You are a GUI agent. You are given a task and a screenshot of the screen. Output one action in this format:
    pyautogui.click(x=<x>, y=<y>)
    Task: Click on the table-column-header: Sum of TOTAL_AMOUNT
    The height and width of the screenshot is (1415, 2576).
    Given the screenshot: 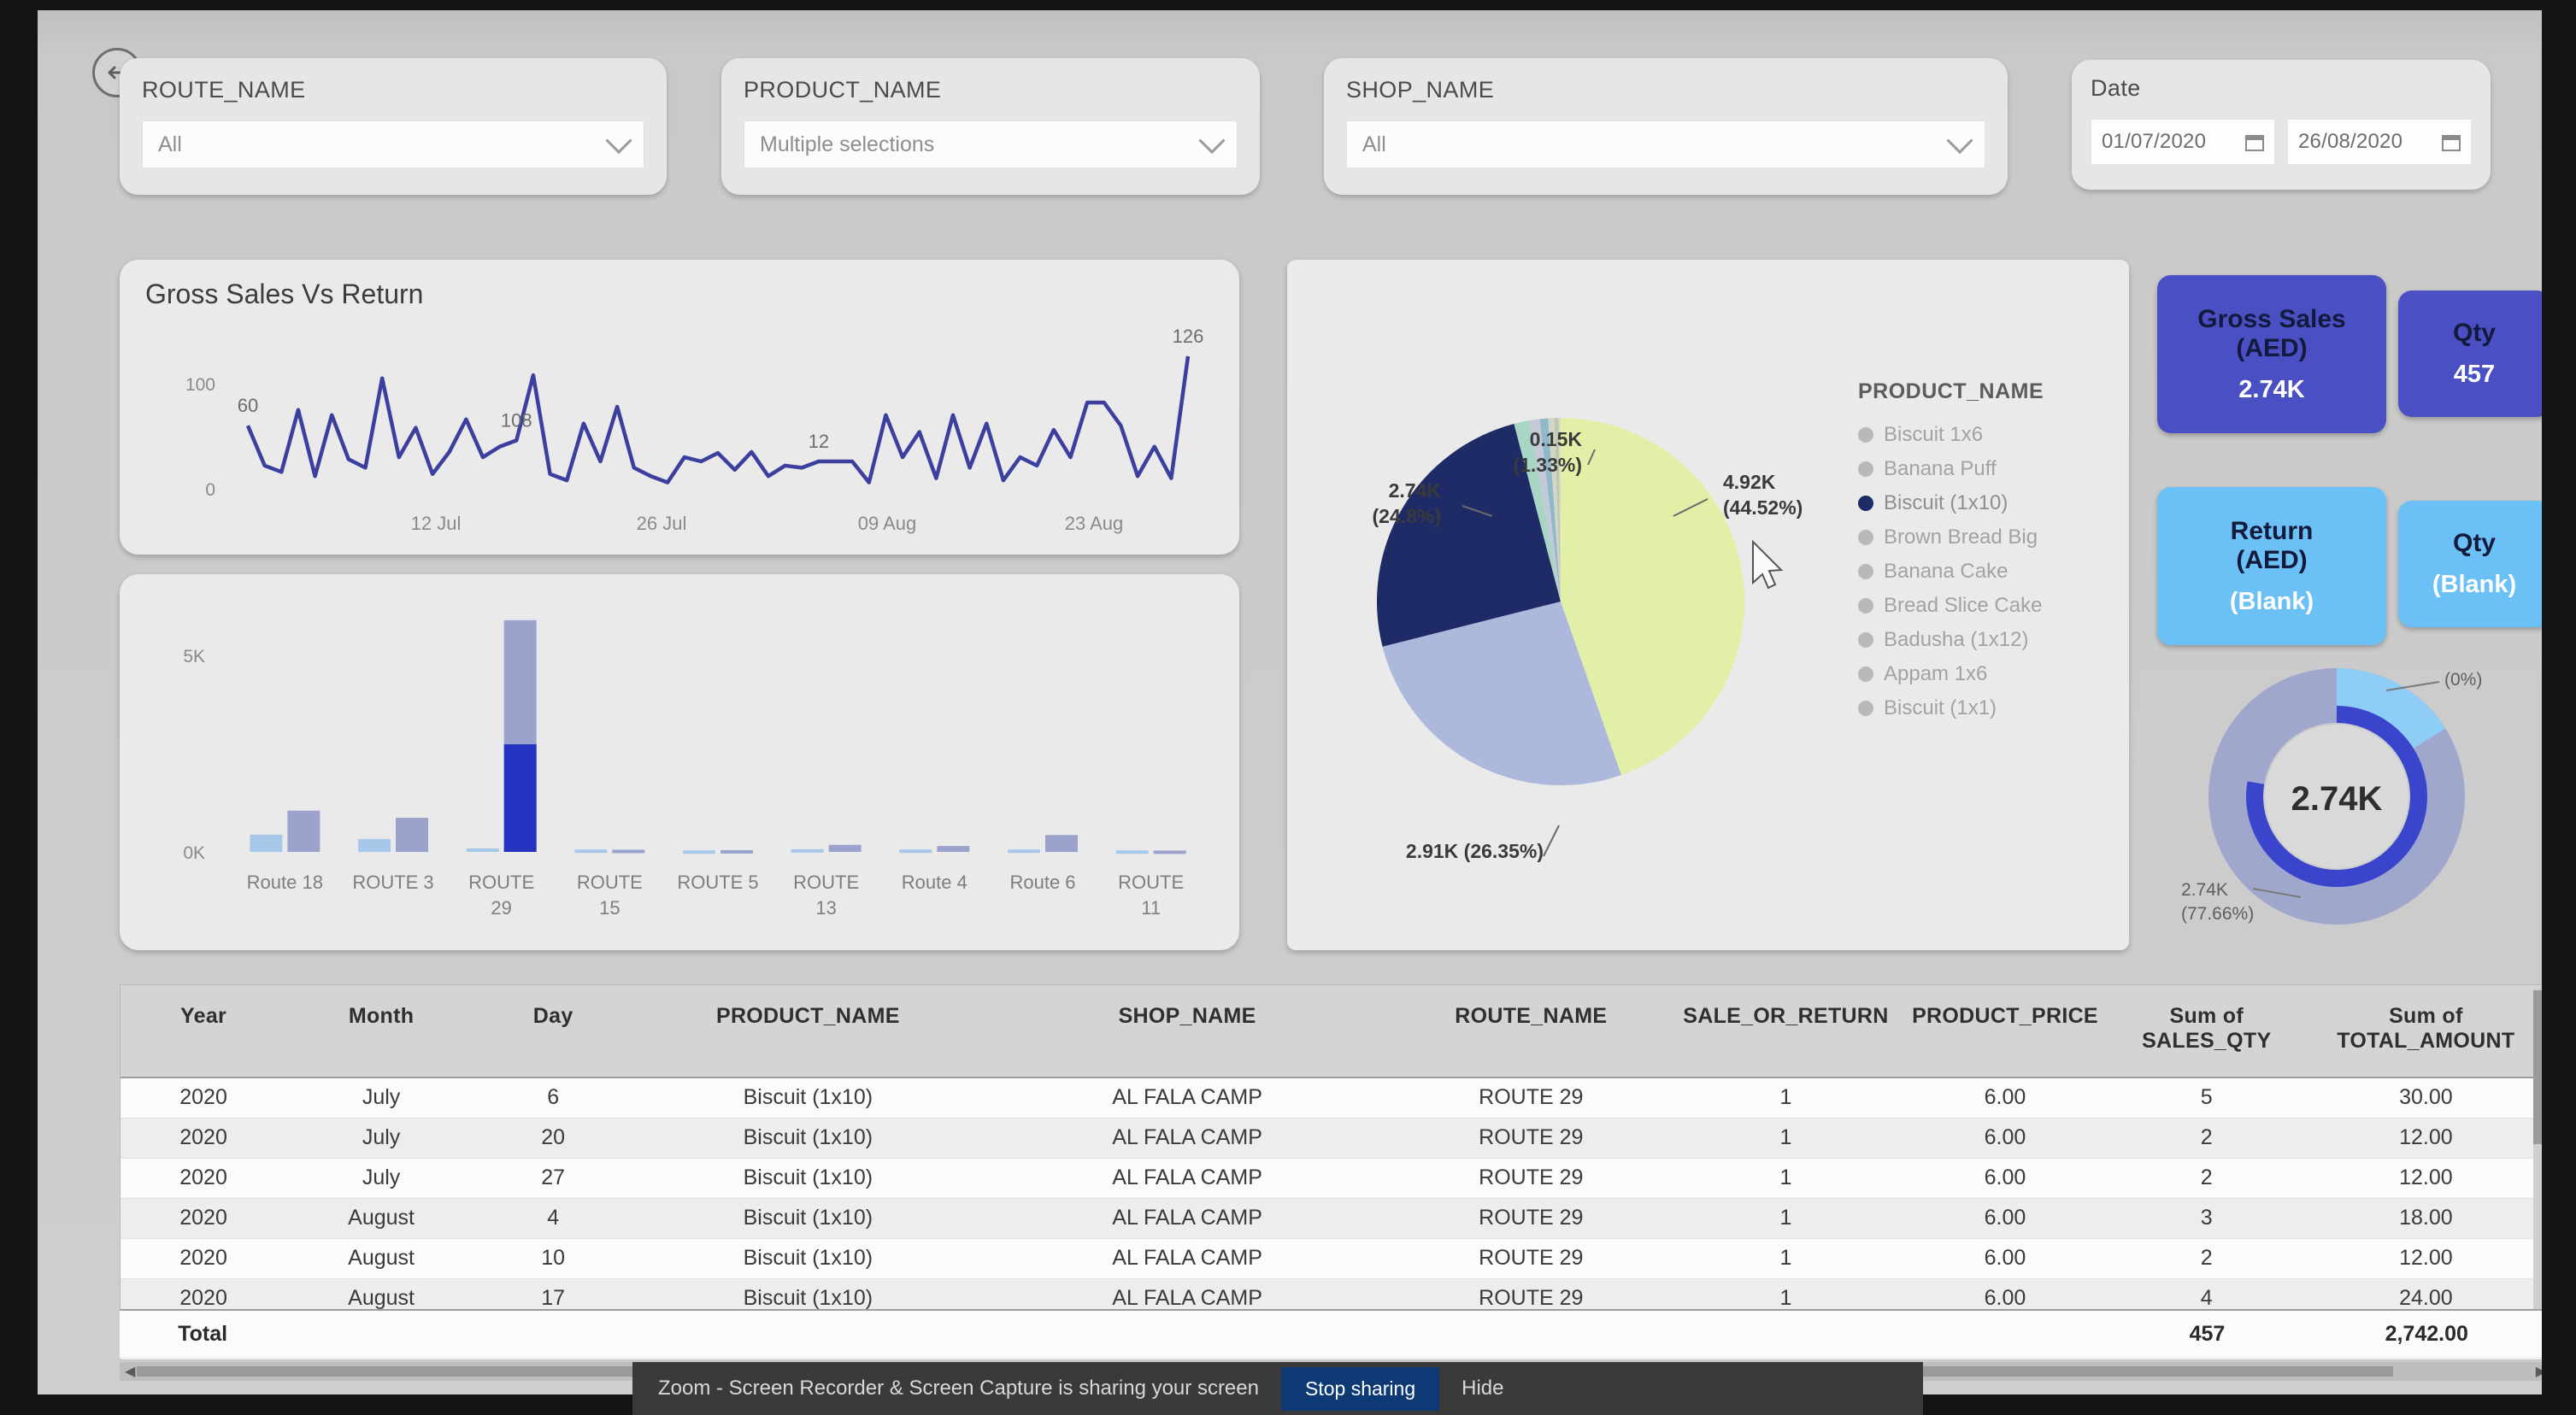 What is the action you would take?
    pyautogui.click(x=2421, y=1032)
    